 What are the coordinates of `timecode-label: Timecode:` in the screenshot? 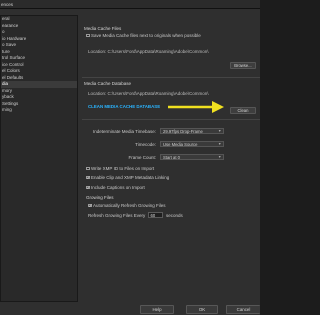 It's located at (145, 144).